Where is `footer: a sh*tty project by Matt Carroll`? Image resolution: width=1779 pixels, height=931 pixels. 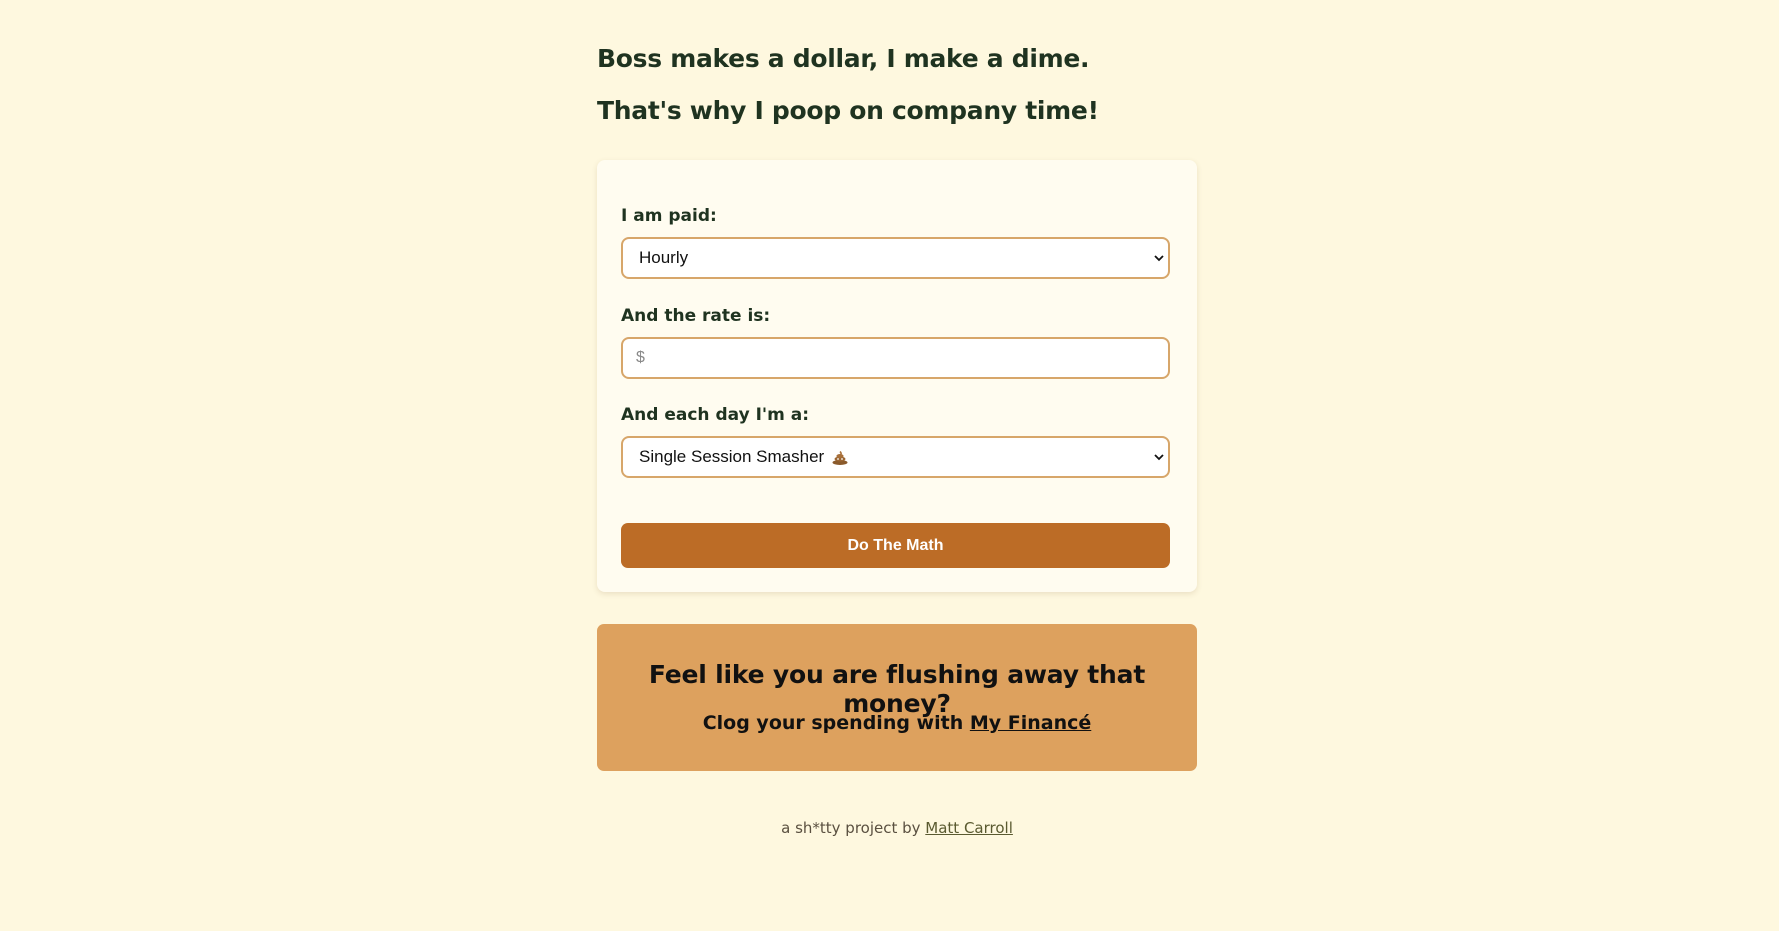
footer: a sh*tty project by Matt Carroll is located at coordinates (897, 828).